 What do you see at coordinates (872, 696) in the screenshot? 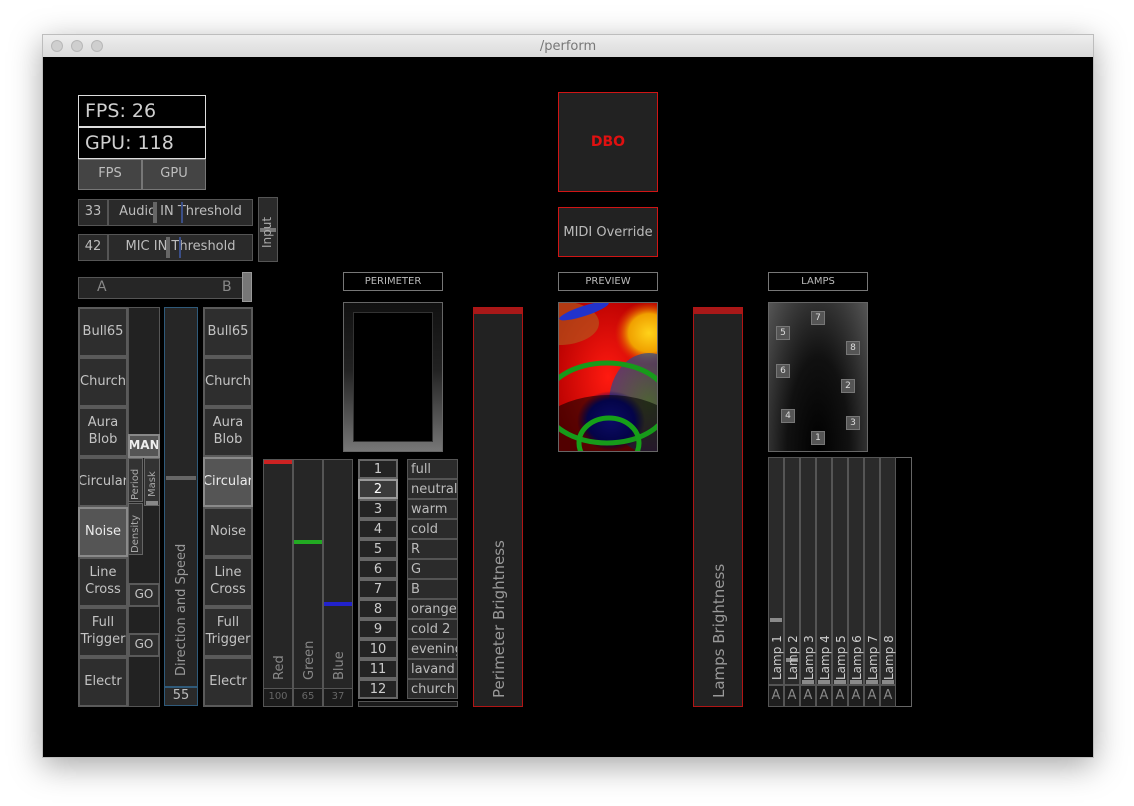
I see `lamp-a-button-7: A` at bounding box center [872, 696].